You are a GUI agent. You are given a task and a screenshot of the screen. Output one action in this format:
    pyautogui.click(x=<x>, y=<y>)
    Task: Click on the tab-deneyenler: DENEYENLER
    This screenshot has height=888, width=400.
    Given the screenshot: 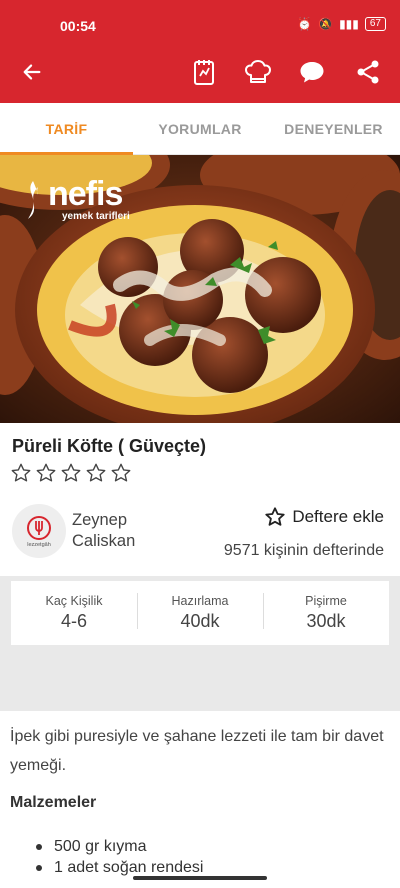 What is the action you would take?
    pyautogui.click(x=333, y=129)
    